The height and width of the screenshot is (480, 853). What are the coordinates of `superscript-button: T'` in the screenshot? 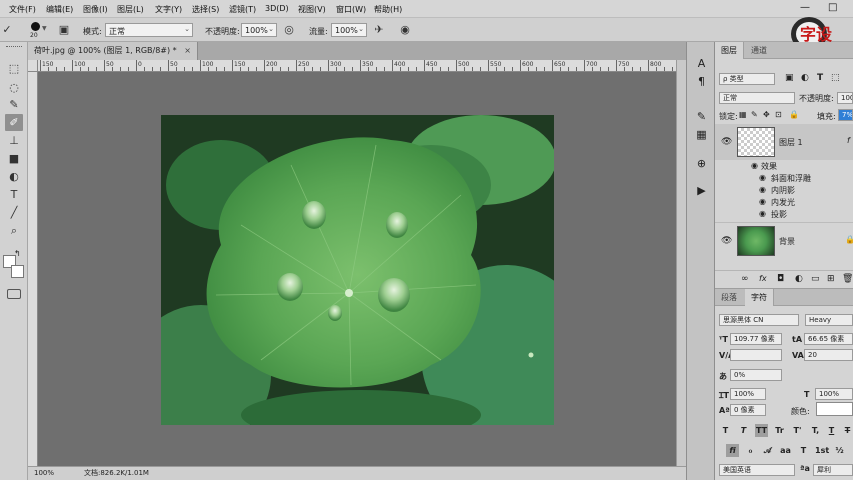 It's located at (797, 430).